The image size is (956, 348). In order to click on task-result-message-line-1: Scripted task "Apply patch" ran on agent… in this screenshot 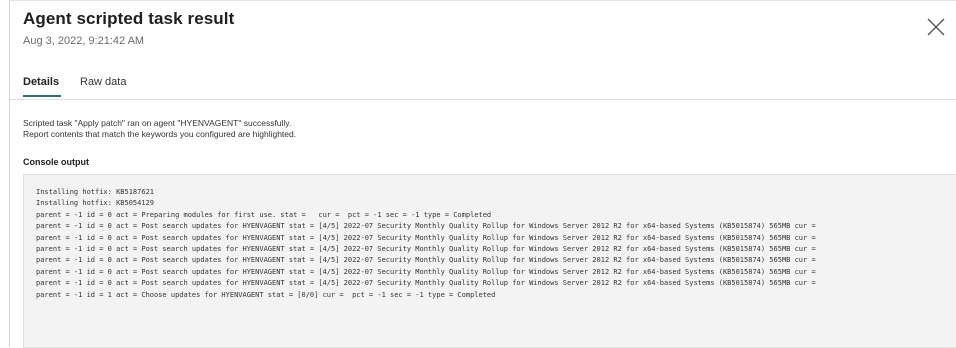, I will do `click(157, 123)`.